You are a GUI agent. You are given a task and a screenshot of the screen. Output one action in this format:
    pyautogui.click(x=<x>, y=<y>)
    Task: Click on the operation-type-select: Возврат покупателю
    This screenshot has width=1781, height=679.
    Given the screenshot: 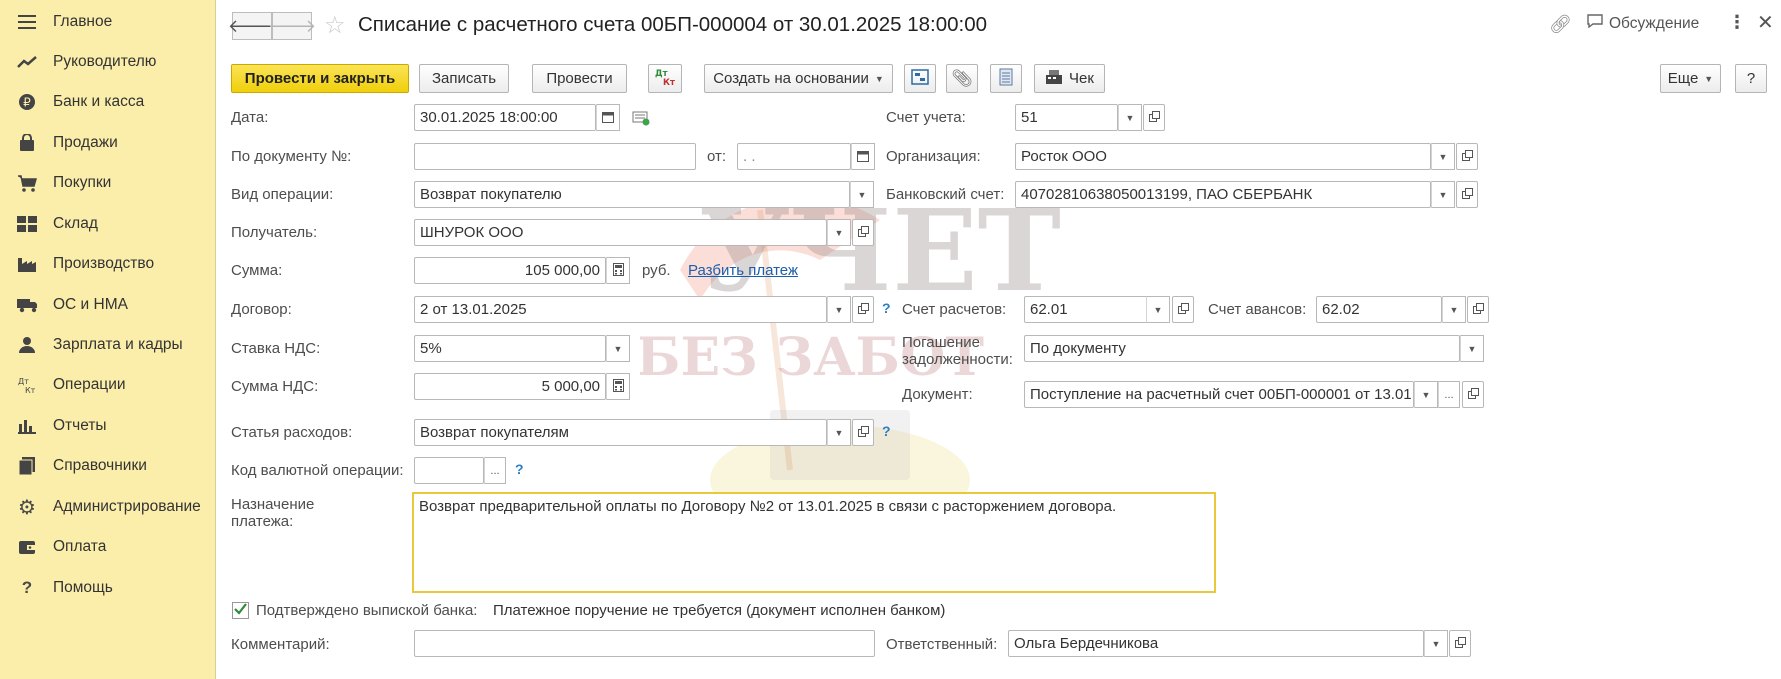 What is the action you would take?
    pyautogui.click(x=632, y=194)
    